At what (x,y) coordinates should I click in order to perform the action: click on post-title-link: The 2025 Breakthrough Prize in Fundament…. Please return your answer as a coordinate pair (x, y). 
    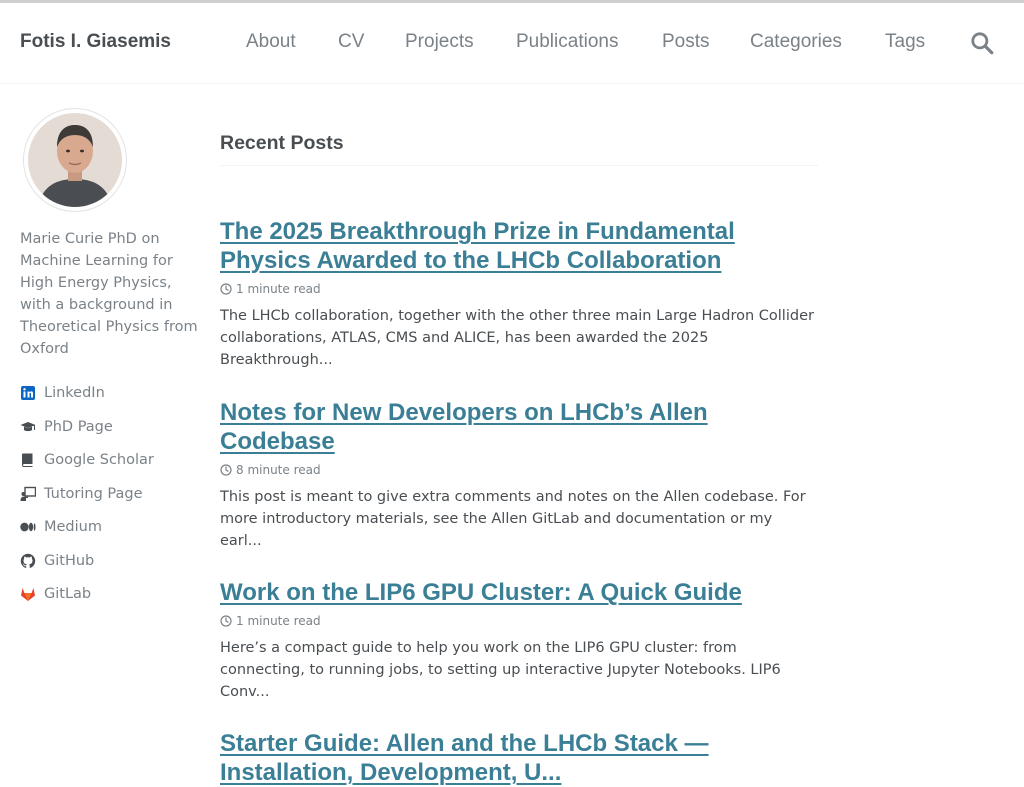
    Looking at the image, I should click on (477, 246).